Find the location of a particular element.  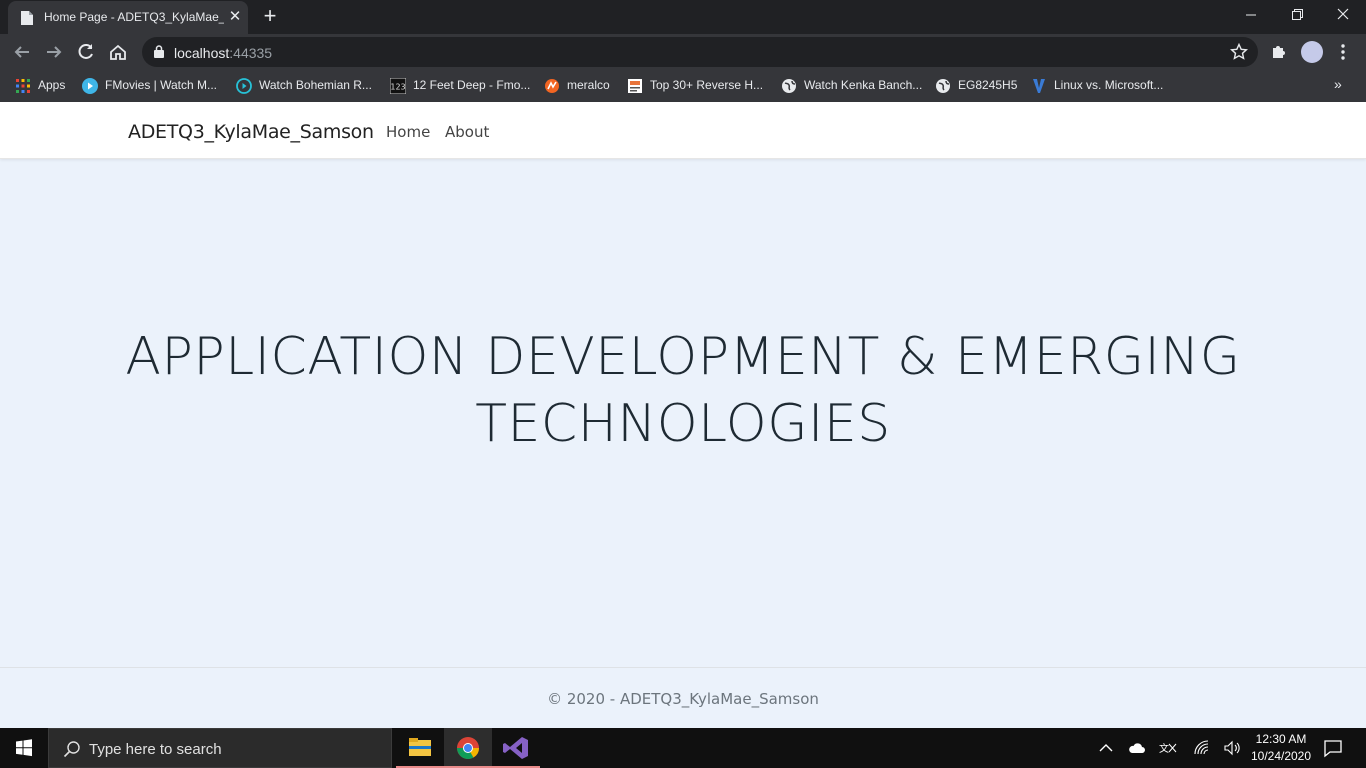

bookmark-star-icon is located at coordinates (1239, 52).